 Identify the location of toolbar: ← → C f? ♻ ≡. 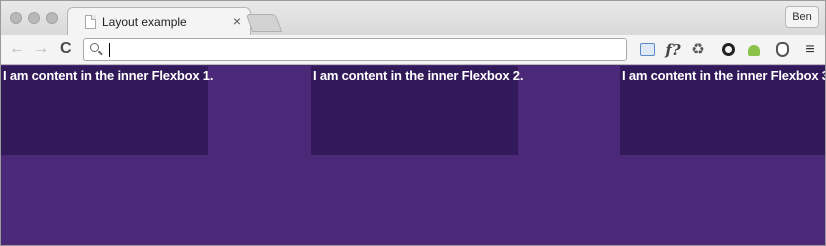
(413, 50).